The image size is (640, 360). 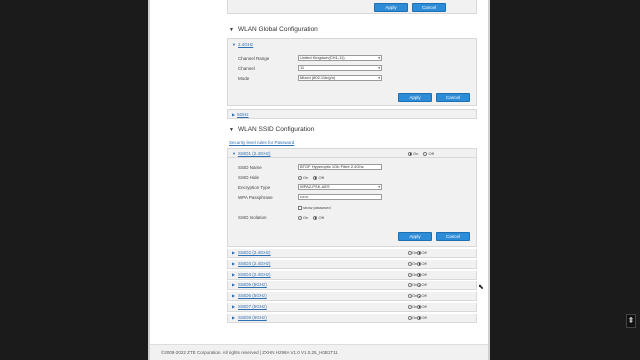 I want to click on ssid-row-label: SSID6 (5GHz), so click(x=252, y=295).